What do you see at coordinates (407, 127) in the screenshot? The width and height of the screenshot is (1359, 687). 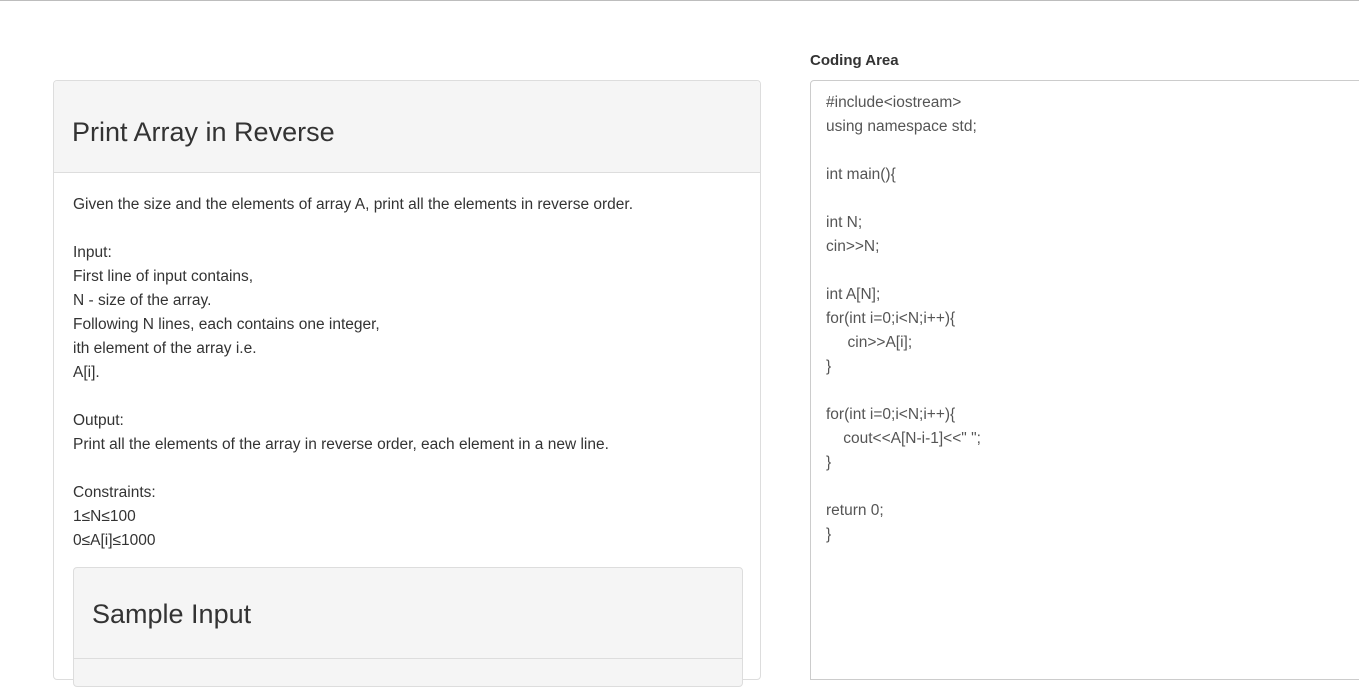 I see `problem-panel-heading: Print Array in Reverse` at bounding box center [407, 127].